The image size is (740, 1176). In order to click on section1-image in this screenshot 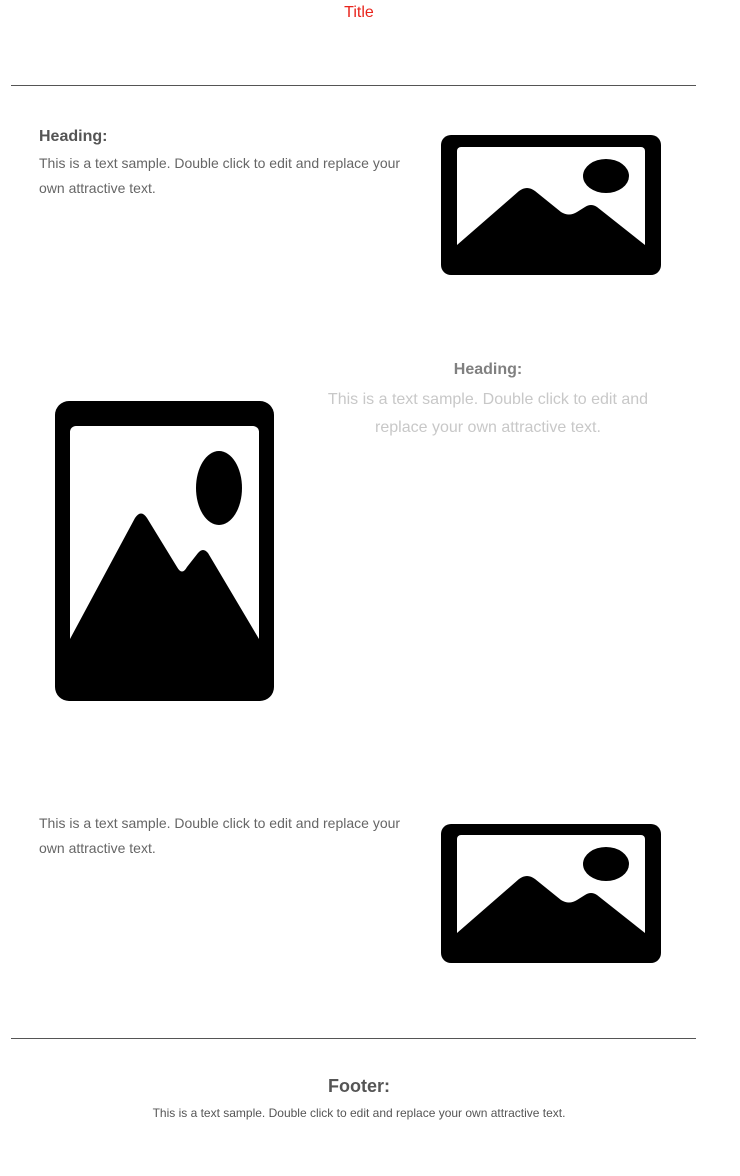, I will do `click(551, 205)`.